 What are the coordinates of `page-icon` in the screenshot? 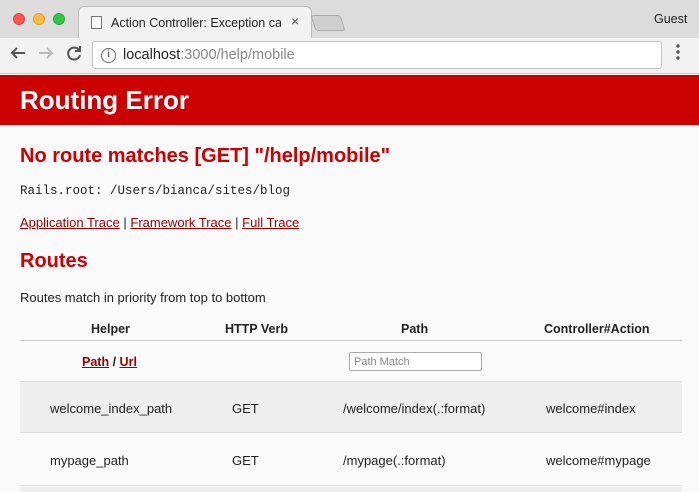 It's located at (96, 22).